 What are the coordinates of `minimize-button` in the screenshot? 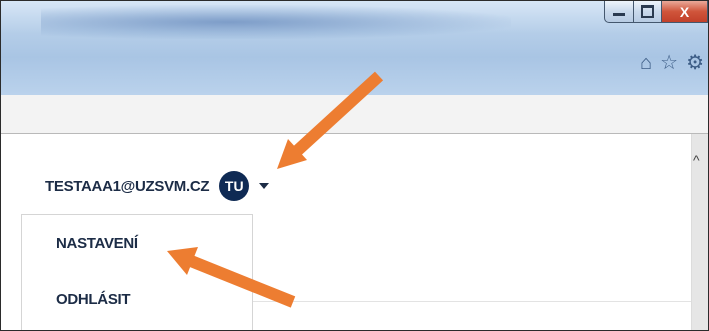 It's located at (619, 12).